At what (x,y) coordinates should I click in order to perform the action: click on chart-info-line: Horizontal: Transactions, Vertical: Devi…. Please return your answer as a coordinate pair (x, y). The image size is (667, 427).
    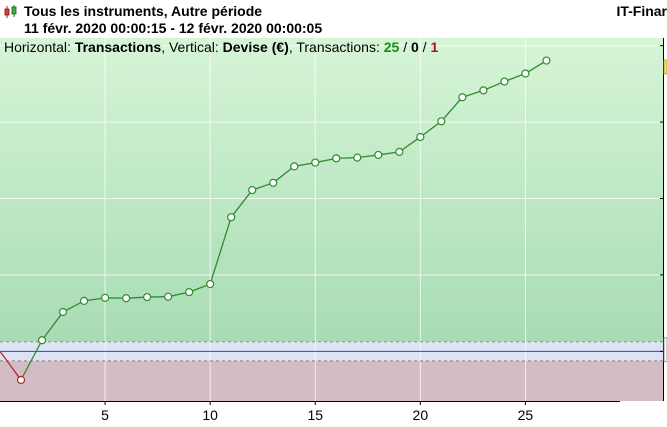
    Looking at the image, I should click on (221, 47).